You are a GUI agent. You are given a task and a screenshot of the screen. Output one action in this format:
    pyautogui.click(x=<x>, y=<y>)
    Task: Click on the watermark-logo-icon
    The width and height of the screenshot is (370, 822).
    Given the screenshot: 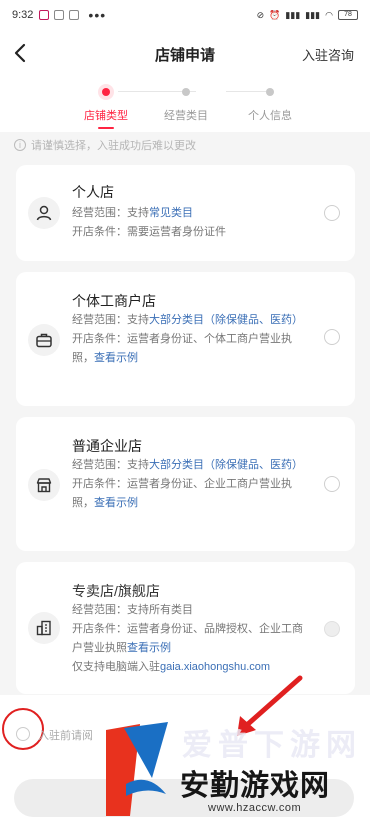 What is the action you would take?
    pyautogui.click(x=137, y=769)
    